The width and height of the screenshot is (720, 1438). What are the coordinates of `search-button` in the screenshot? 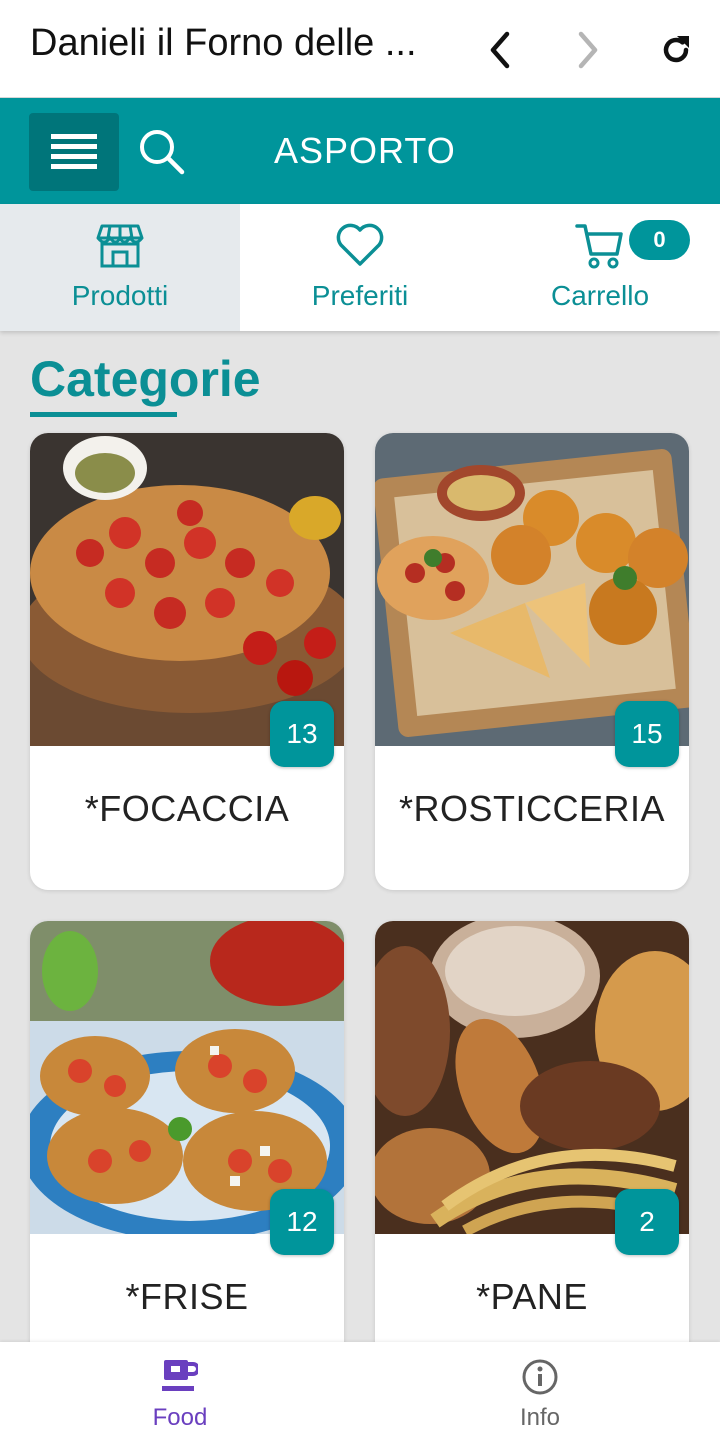 It's located at (161, 151).